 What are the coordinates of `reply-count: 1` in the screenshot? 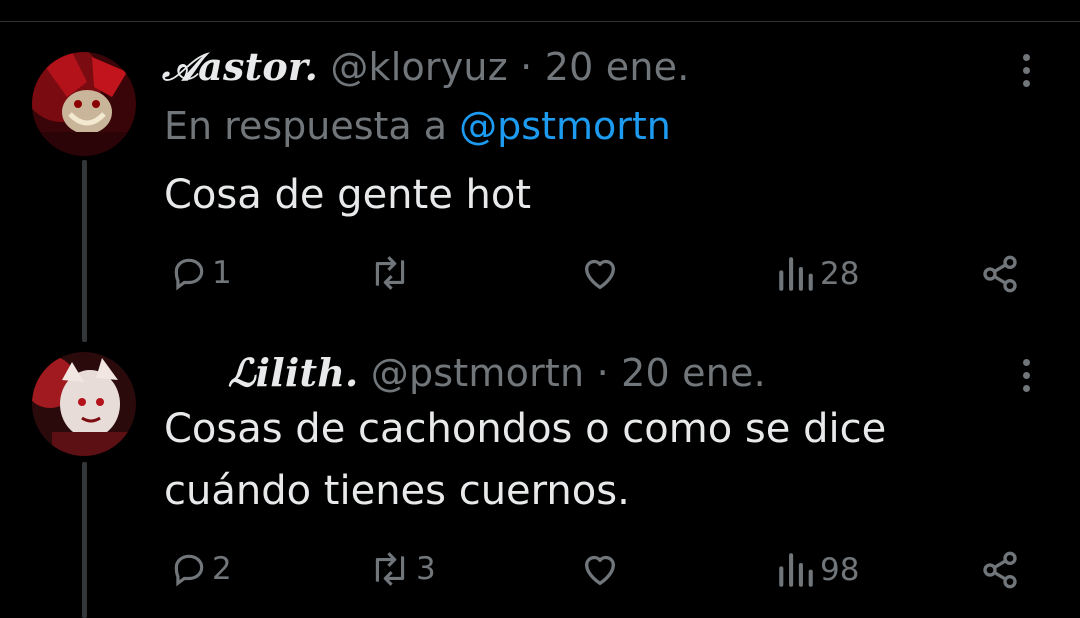 It's located at (222, 273).